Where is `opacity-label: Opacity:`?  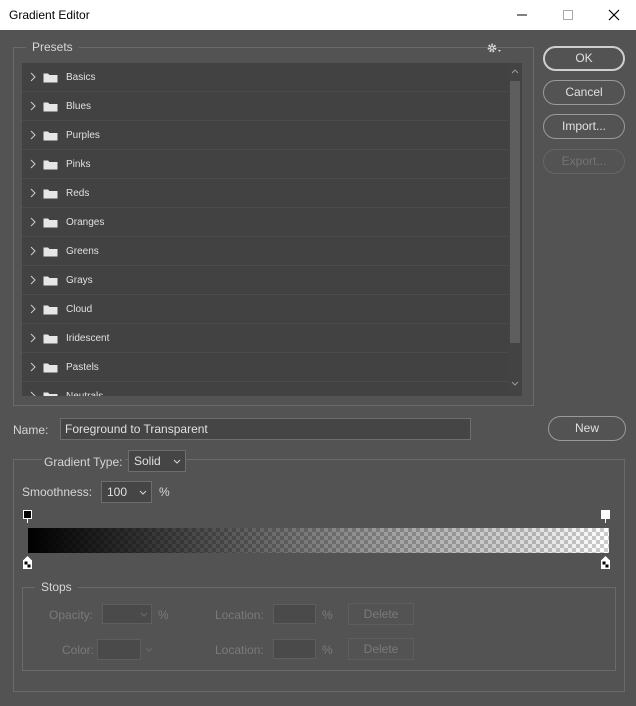
opacity-label: Opacity: is located at coordinates (71, 615).